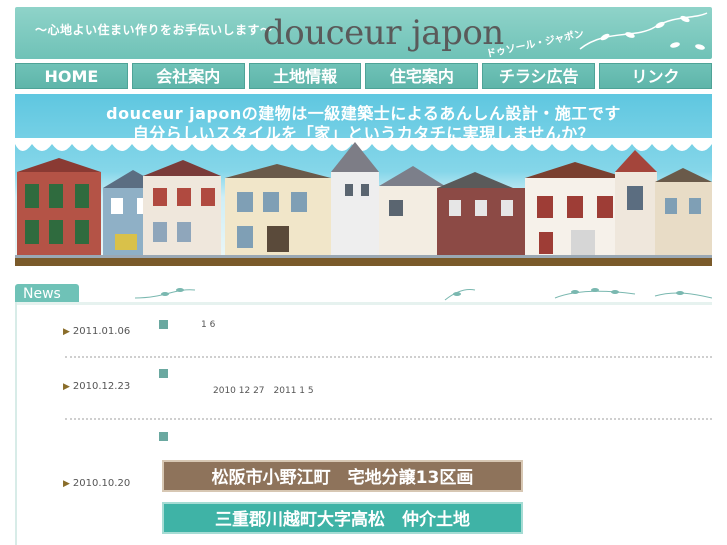  Describe the element at coordinates (422, 76) in the screenshot. I see `nav-item-housing: 住宅案内` at that location.